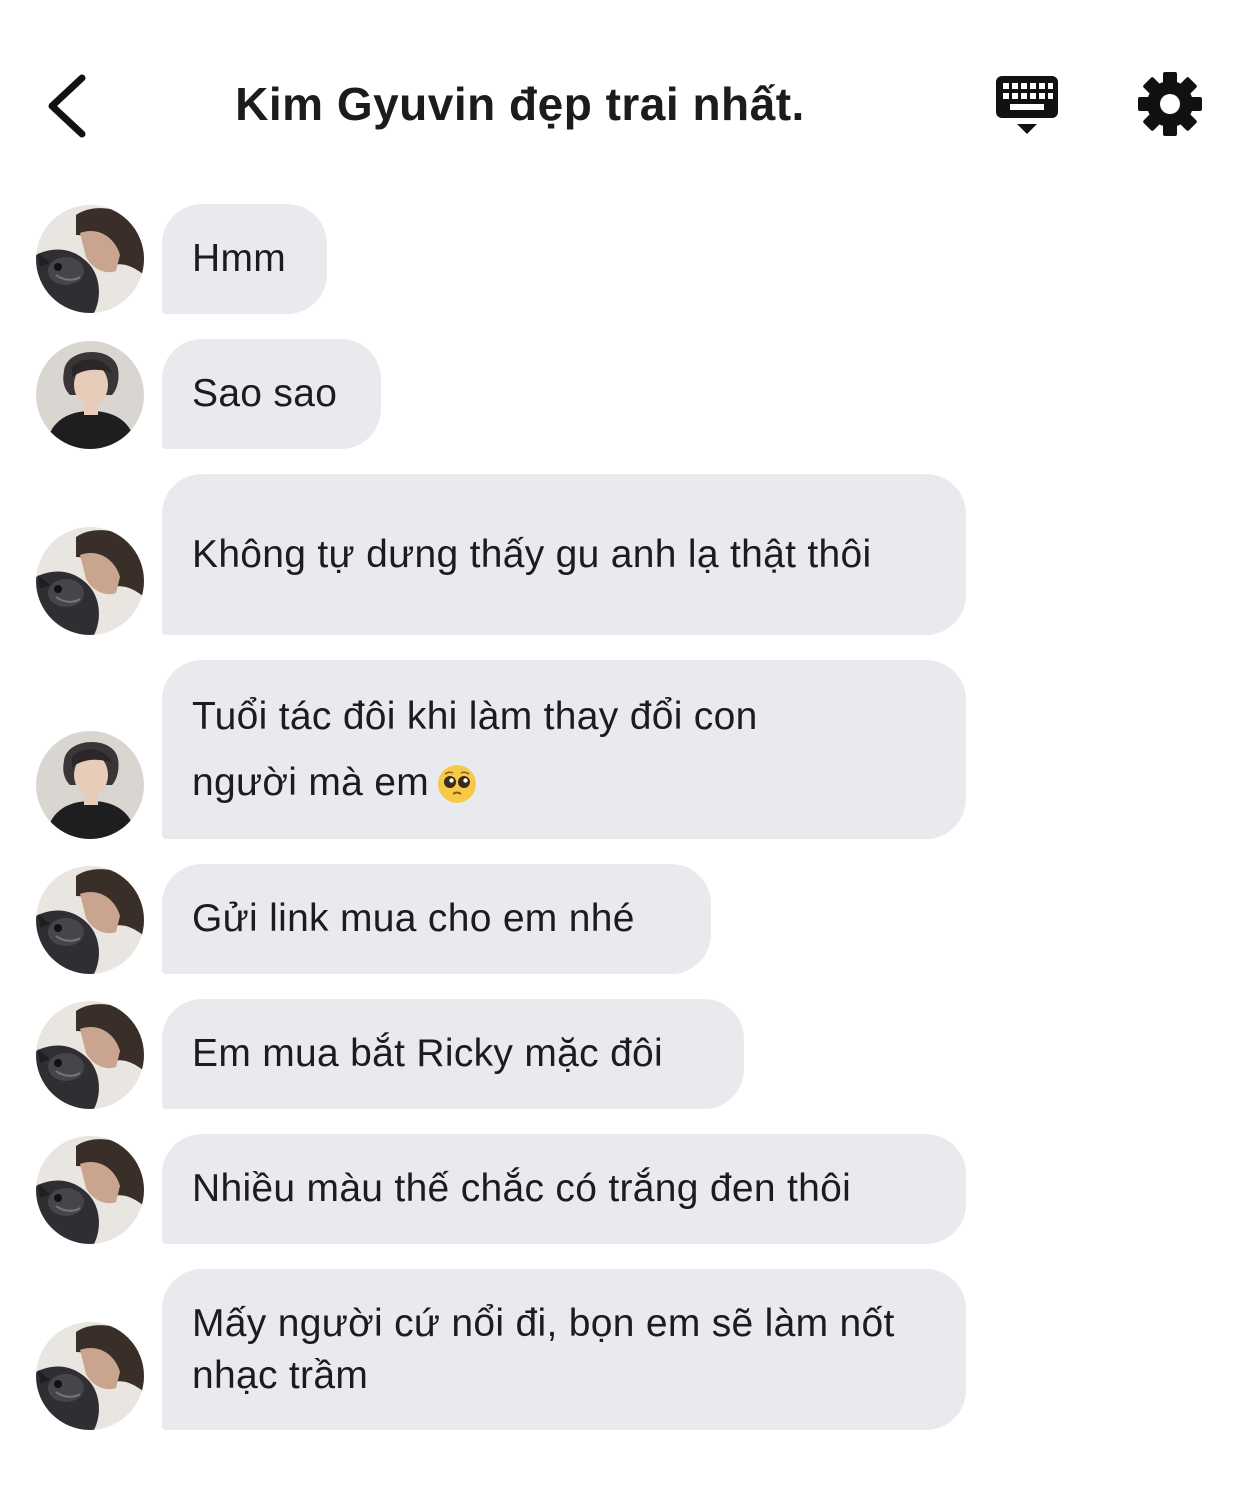 Image resolution: width=1242 pixels, height=1490 pixels. Describe the element at coordinates (239, 258) in the screenshot. I see `message-text: Hmm` at that location.